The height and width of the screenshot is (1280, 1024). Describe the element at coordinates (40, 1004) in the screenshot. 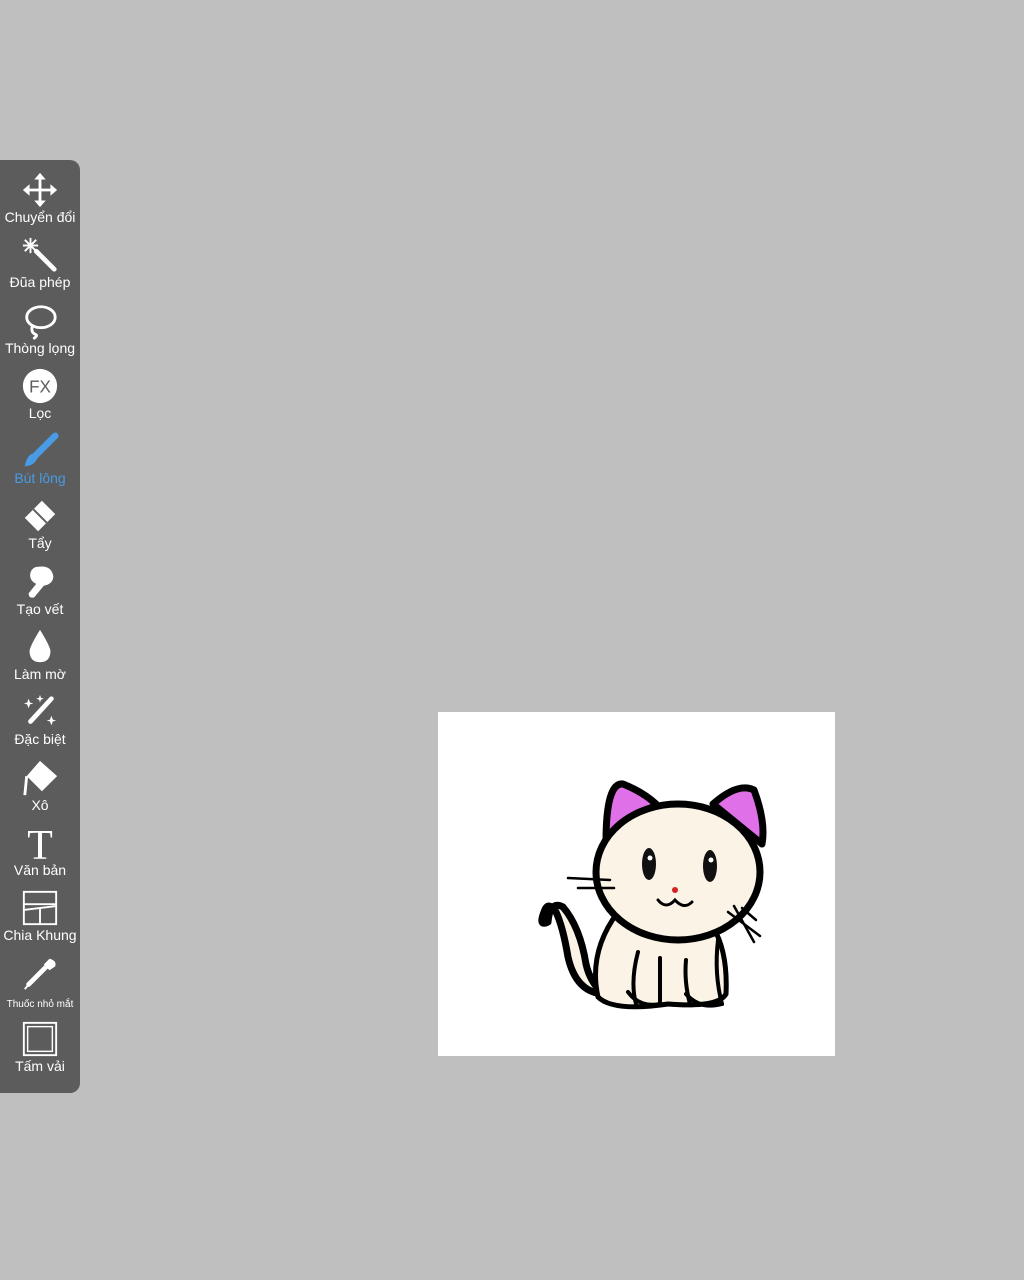

I see `tool-label: Thuốc nhỏ mắt` at that location.